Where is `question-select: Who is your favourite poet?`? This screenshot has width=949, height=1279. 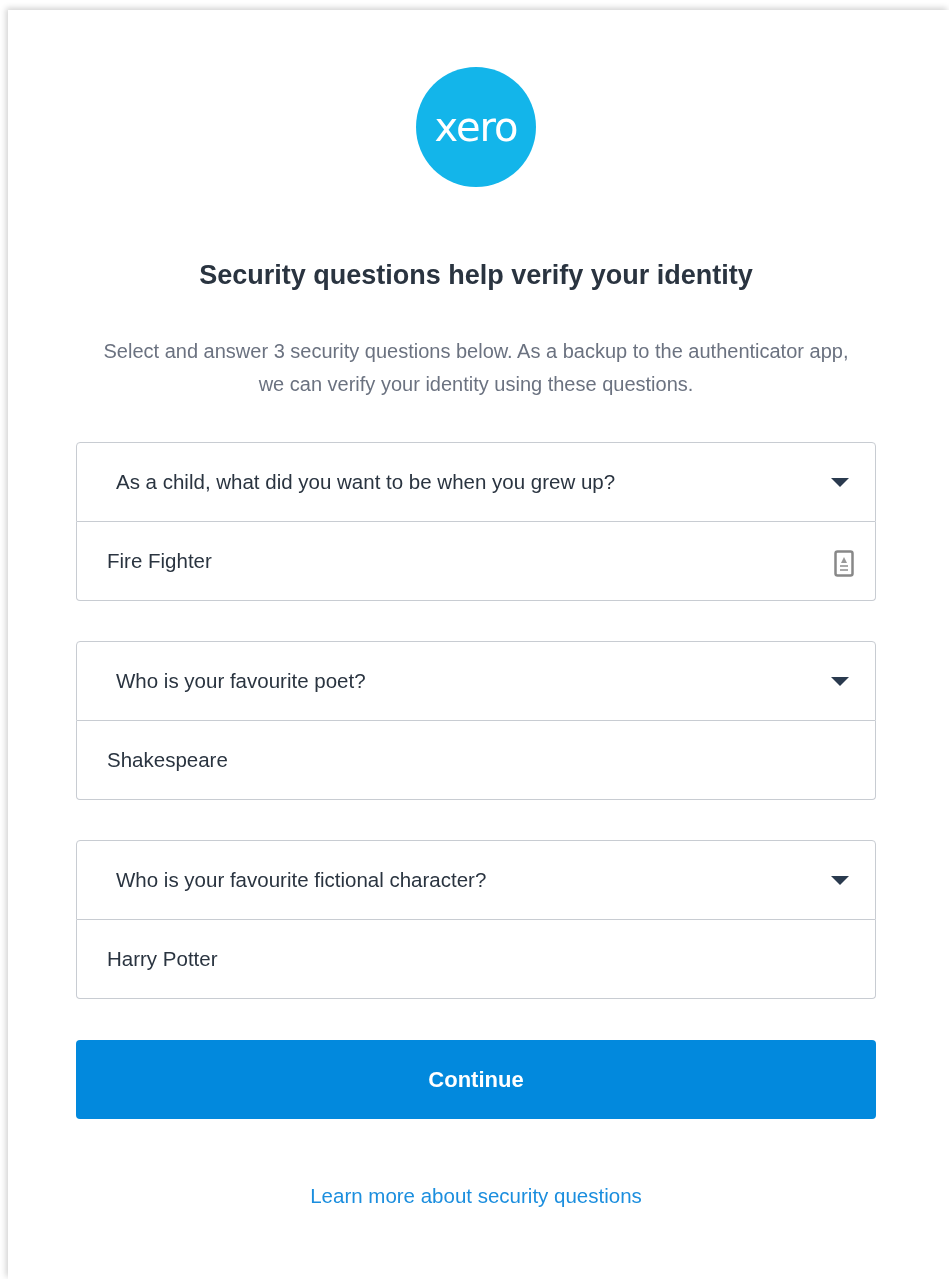
question-select: Who is your favourite poet? is located at coordinates (476, 681).